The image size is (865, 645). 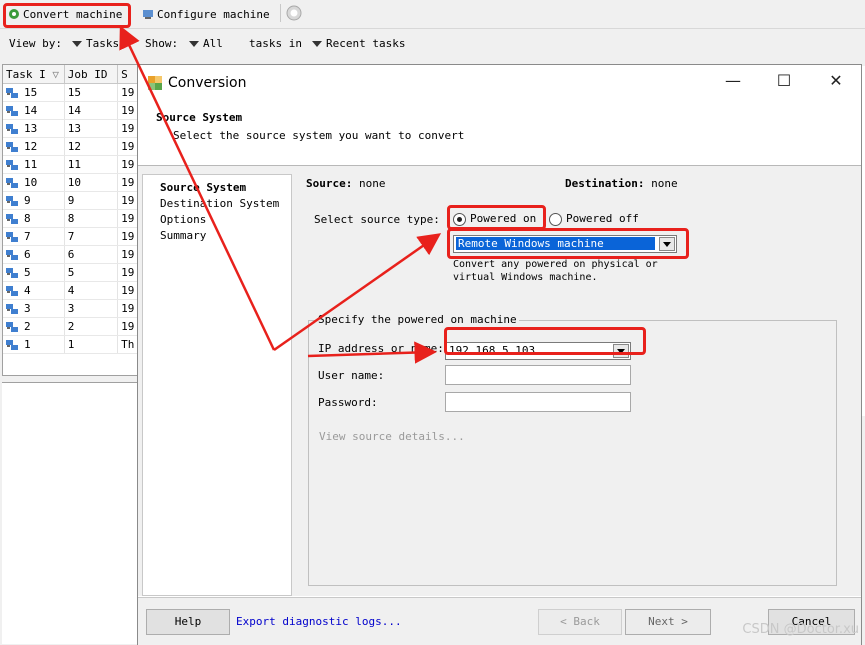 I want to click on arrow-to-machine-type, so click(x=357, y=292).